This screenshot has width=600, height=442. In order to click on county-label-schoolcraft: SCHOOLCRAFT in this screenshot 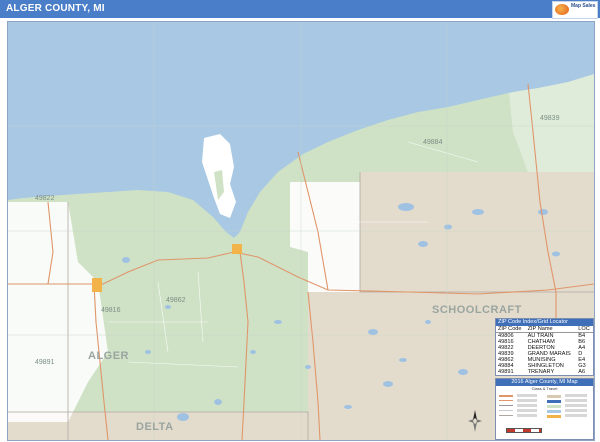, I will do `click(477, 310)`.